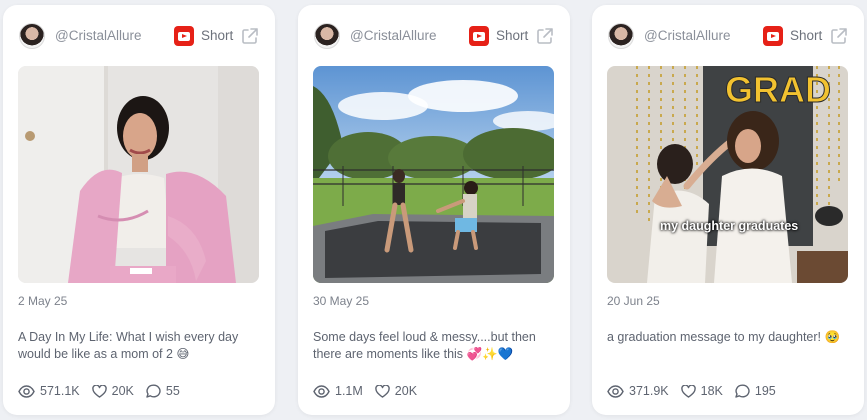 The height and width of the screenshot is (420, 867). What do you see at coordinates (727, 337) in the screenshot?
I see `video-title: a graduation message to my daughter! 🥹` at bounding box center [727, 337].